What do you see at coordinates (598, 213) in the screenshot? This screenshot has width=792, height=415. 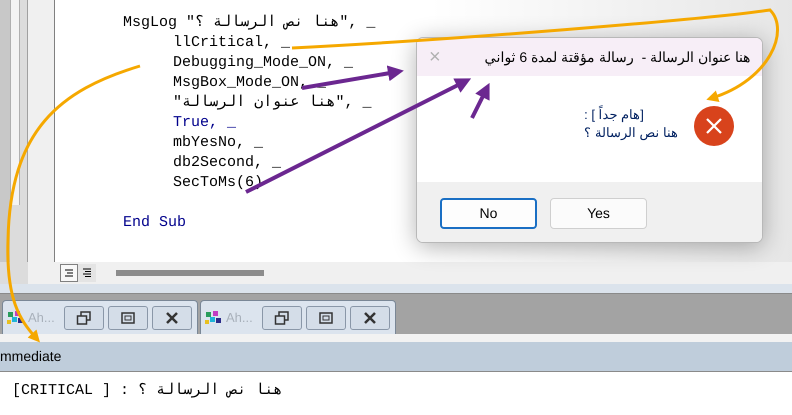 I see `dialog-button: Yes` at bounding box center [598, 213].